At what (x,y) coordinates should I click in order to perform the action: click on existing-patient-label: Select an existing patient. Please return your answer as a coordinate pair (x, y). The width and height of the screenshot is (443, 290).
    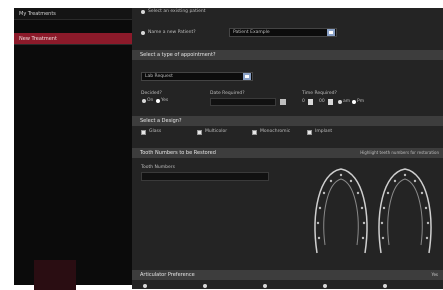
    Looking at the image, I should click on (177, 11).